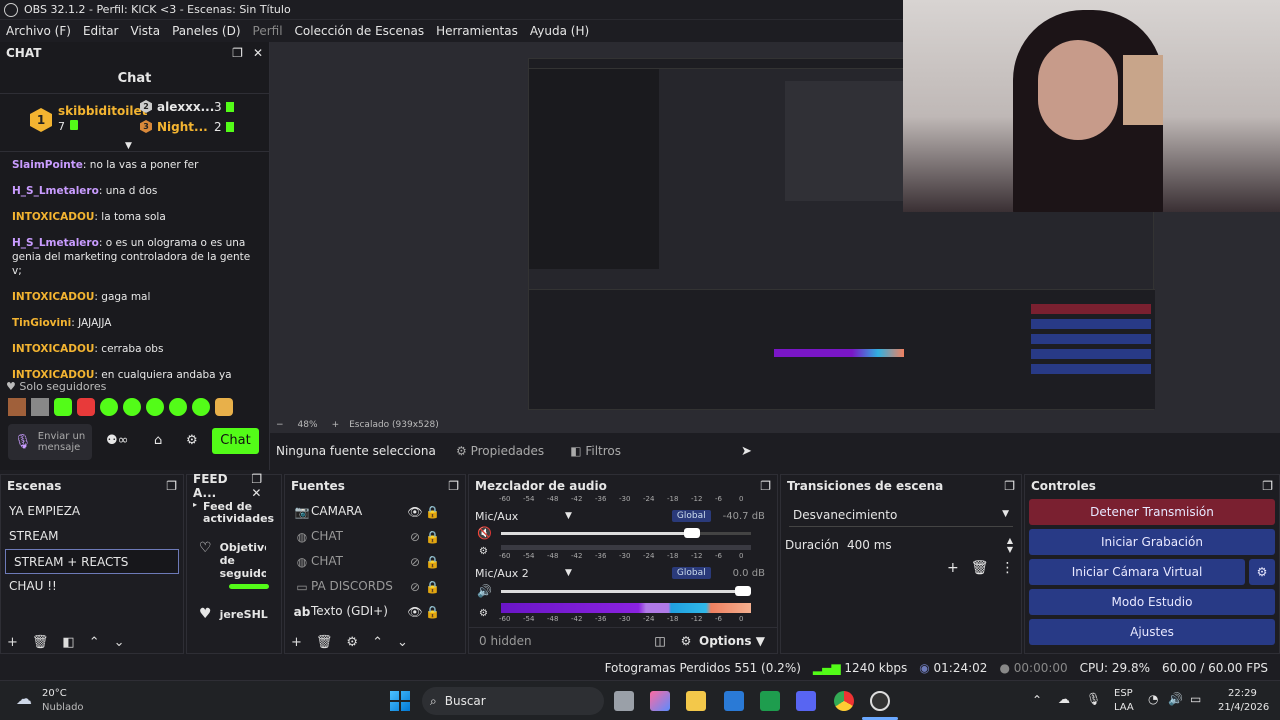 This screenshot has height=720, width=1280. What do you see at coordinates (158, 440) in the screenshot?
I see `store-icon: ⌂` at bounding box center [158, 440].